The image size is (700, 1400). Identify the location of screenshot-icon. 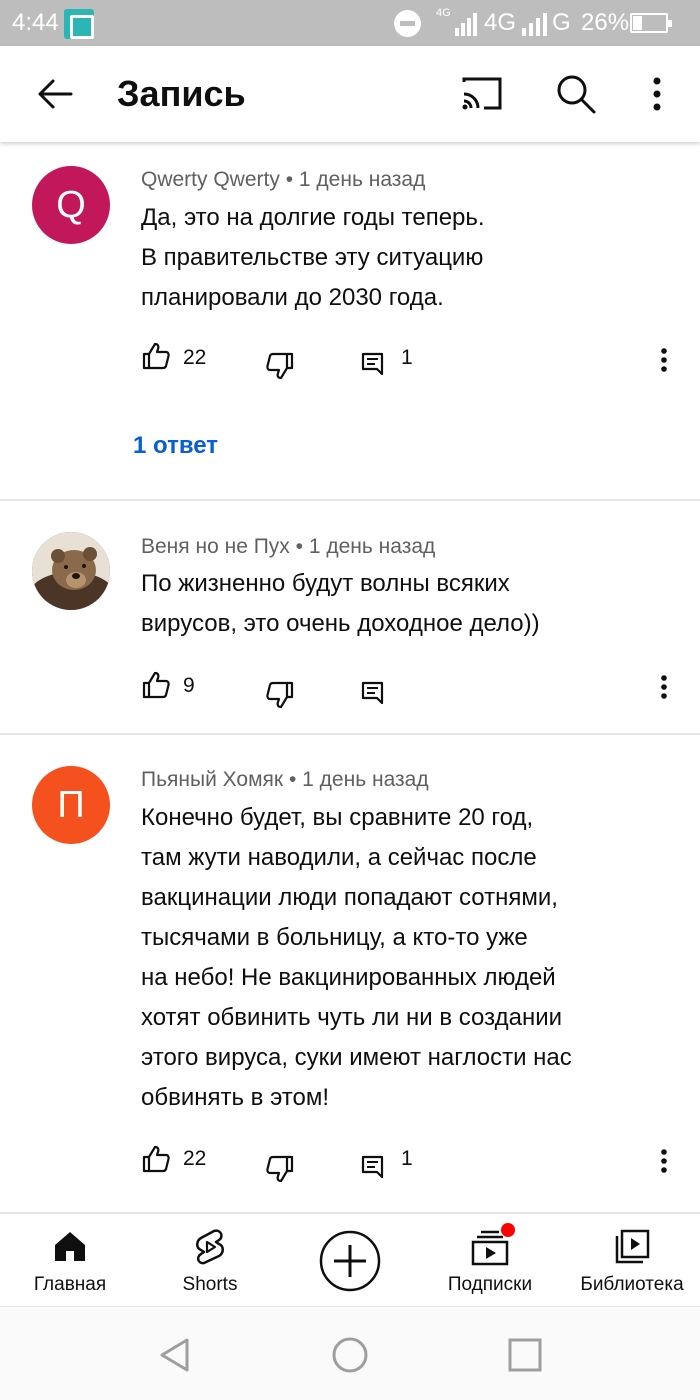
(79, 24).